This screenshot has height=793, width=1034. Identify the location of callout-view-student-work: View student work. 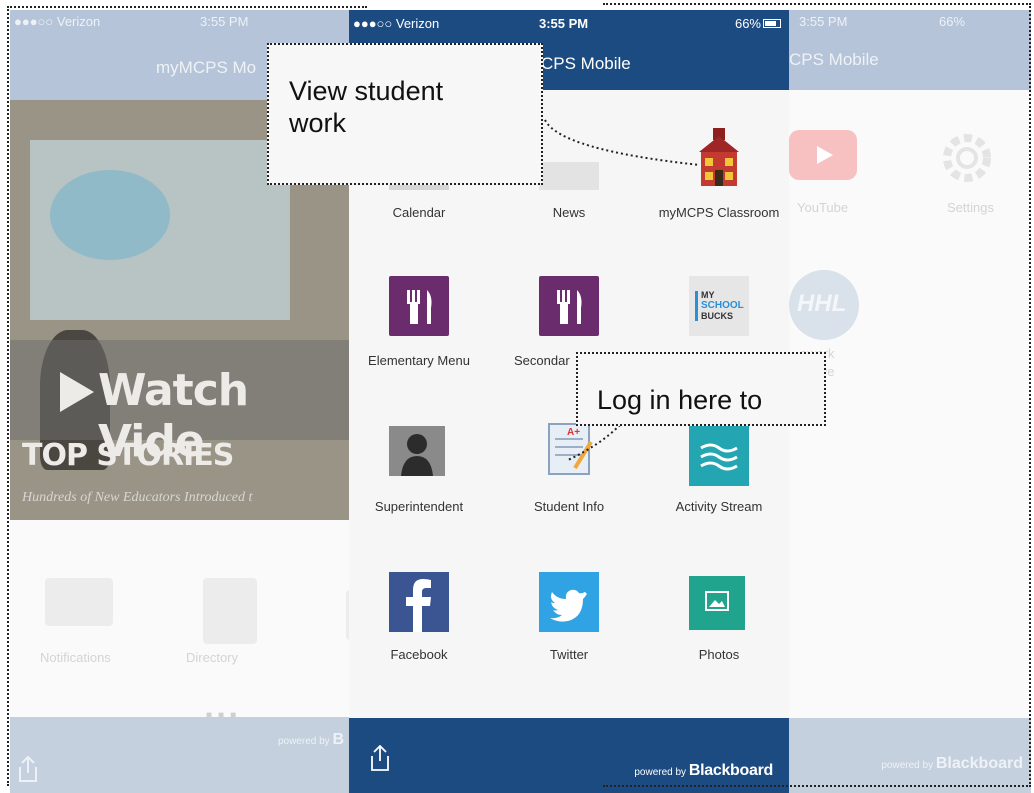
(405, 114).